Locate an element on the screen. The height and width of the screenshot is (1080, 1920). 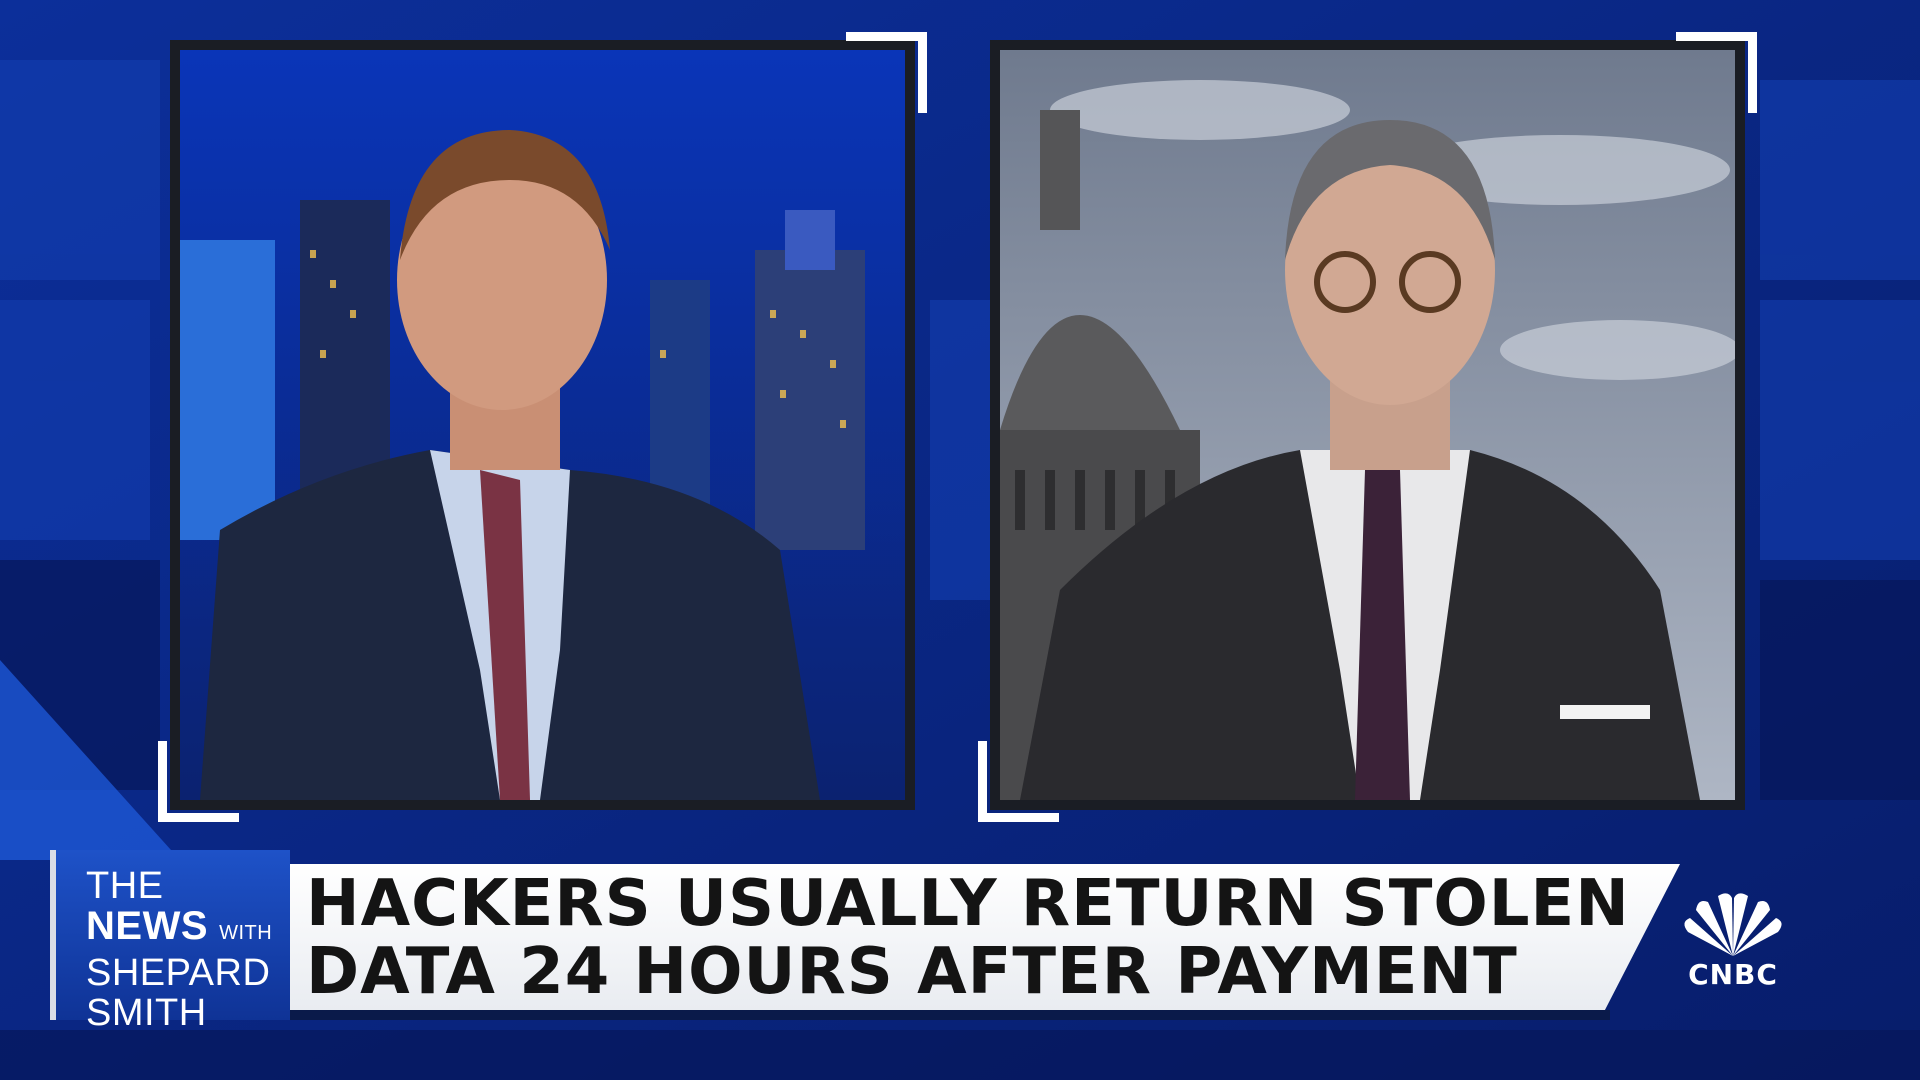
headline-underbar is located at coordinates (950, 1015).